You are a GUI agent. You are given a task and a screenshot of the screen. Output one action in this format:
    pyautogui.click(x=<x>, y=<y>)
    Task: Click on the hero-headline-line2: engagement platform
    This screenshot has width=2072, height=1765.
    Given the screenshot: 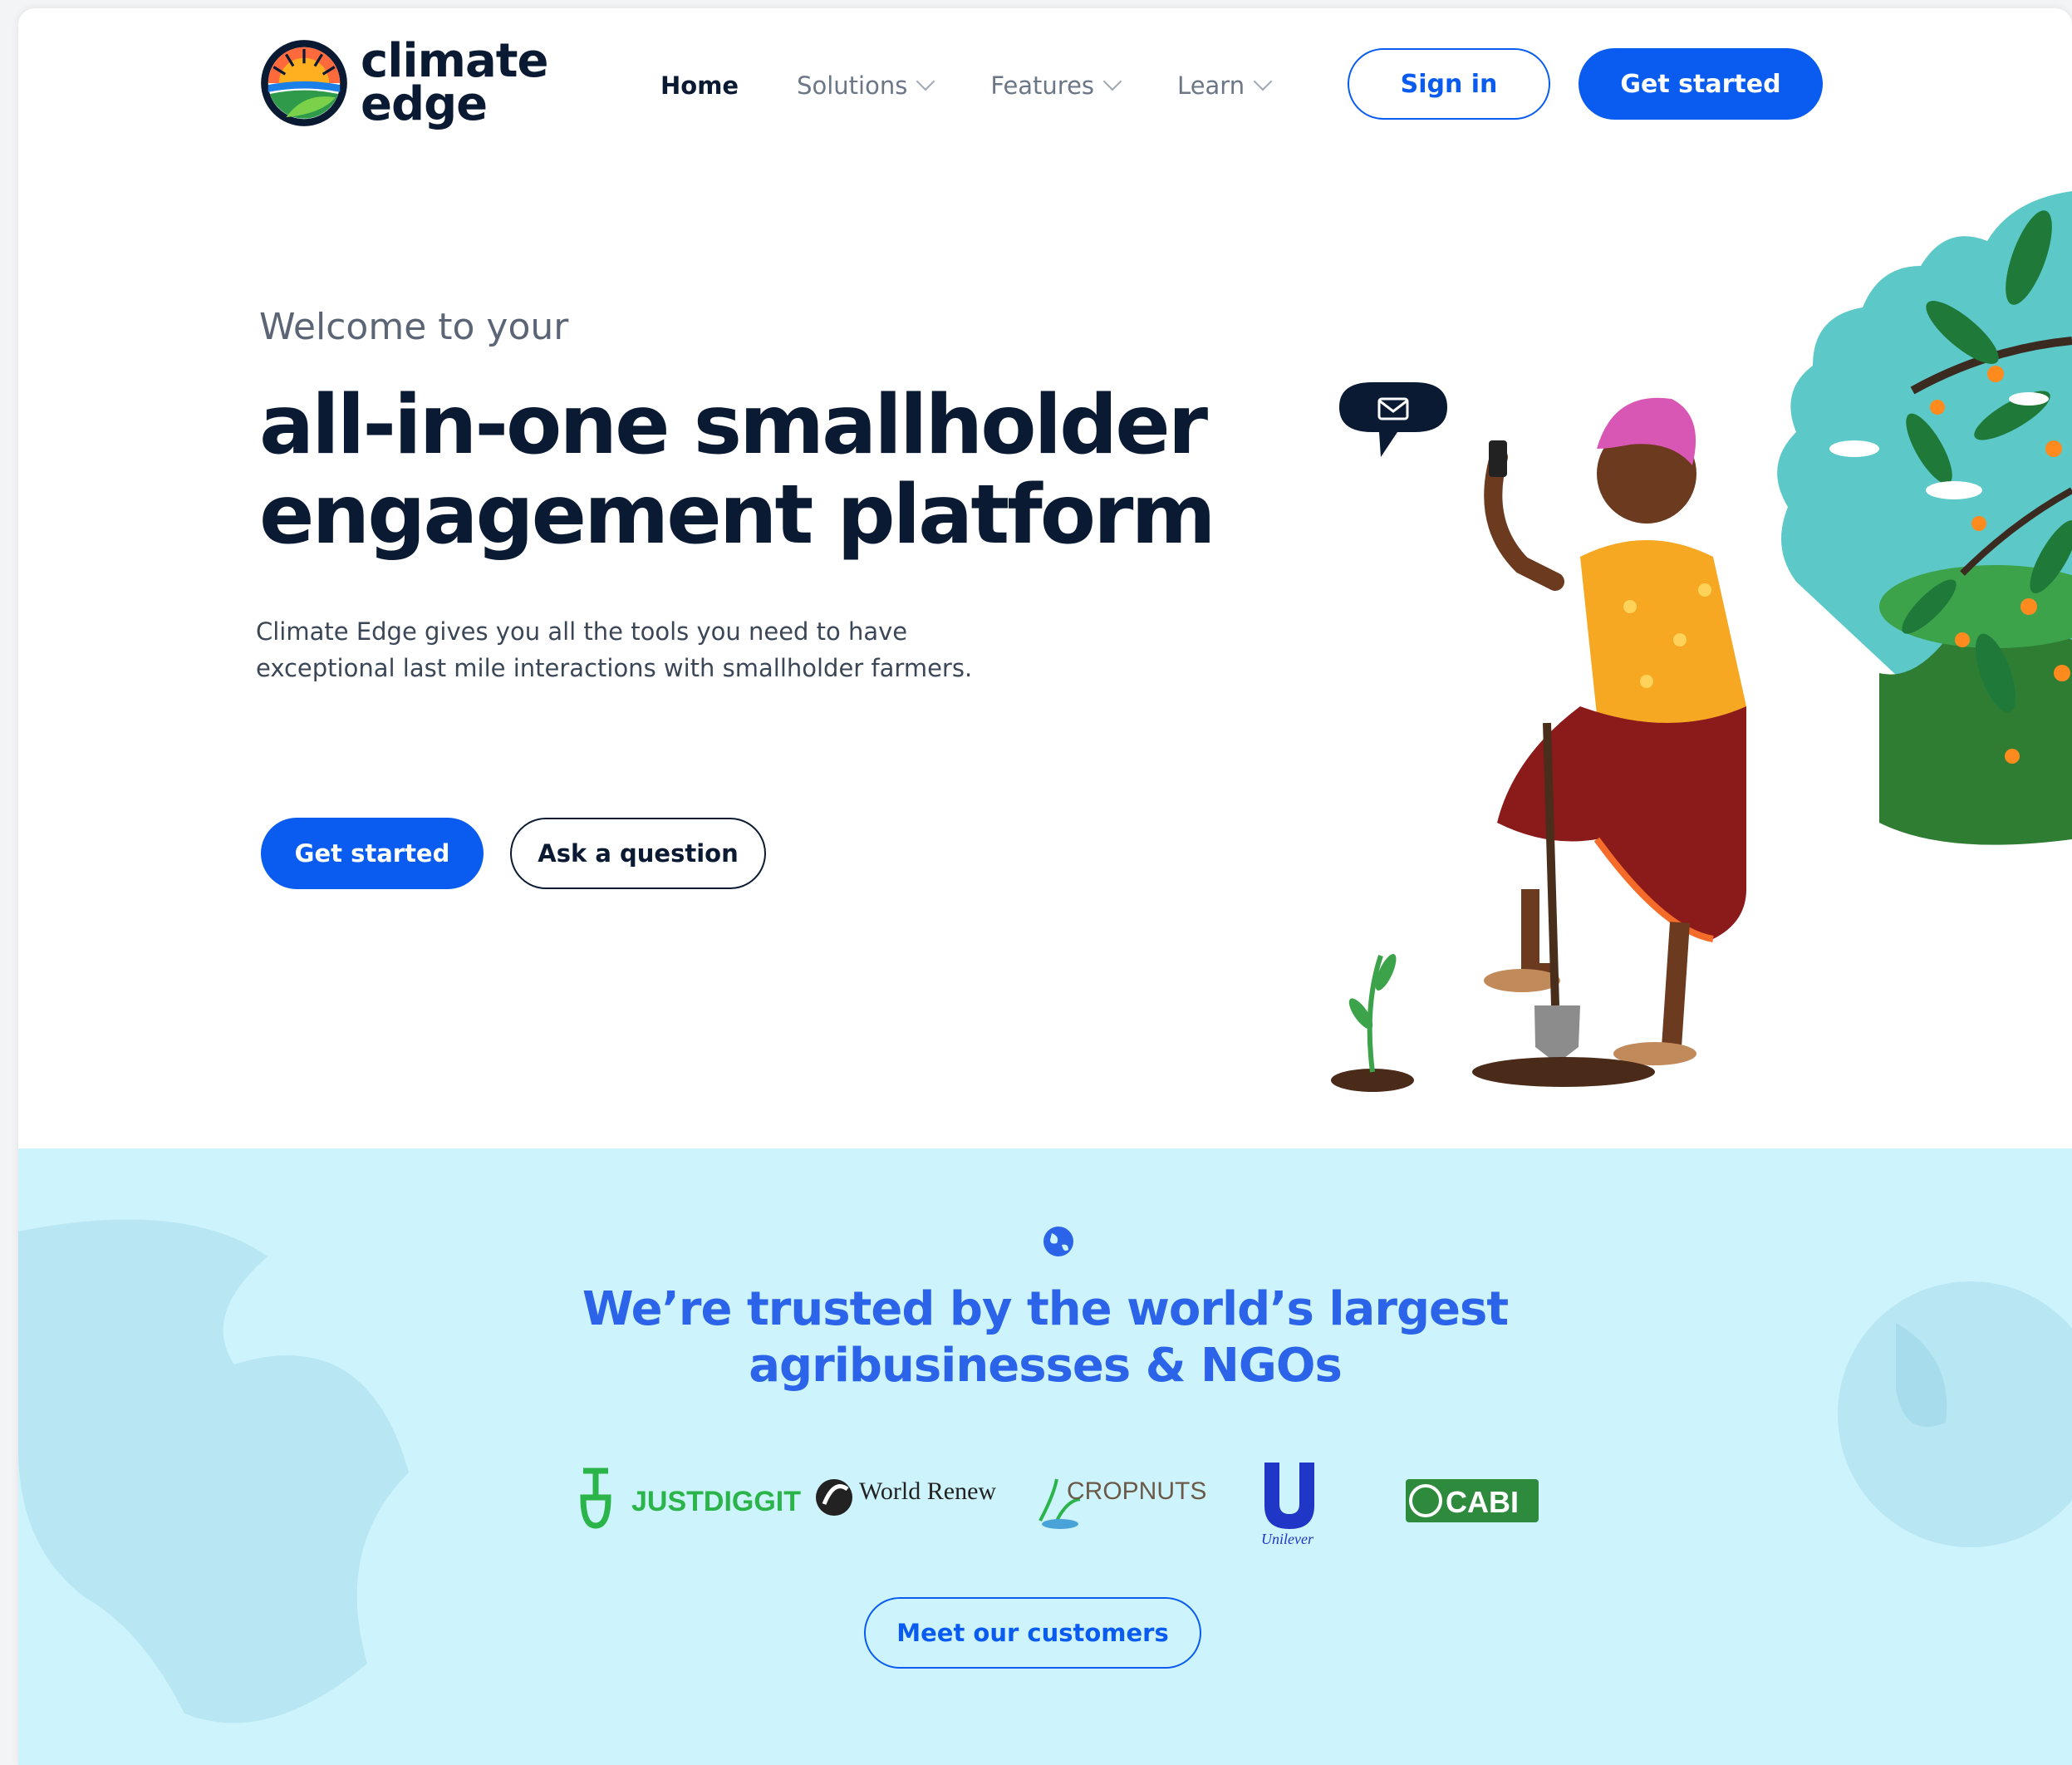 What is the action you would take?
    pyautogui.click(x=738, y=515)
    